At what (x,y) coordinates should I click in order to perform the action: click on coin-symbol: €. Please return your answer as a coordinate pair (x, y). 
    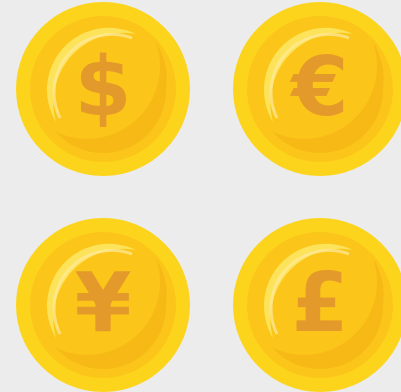
    Looking at the image, I should click on (318, 87).